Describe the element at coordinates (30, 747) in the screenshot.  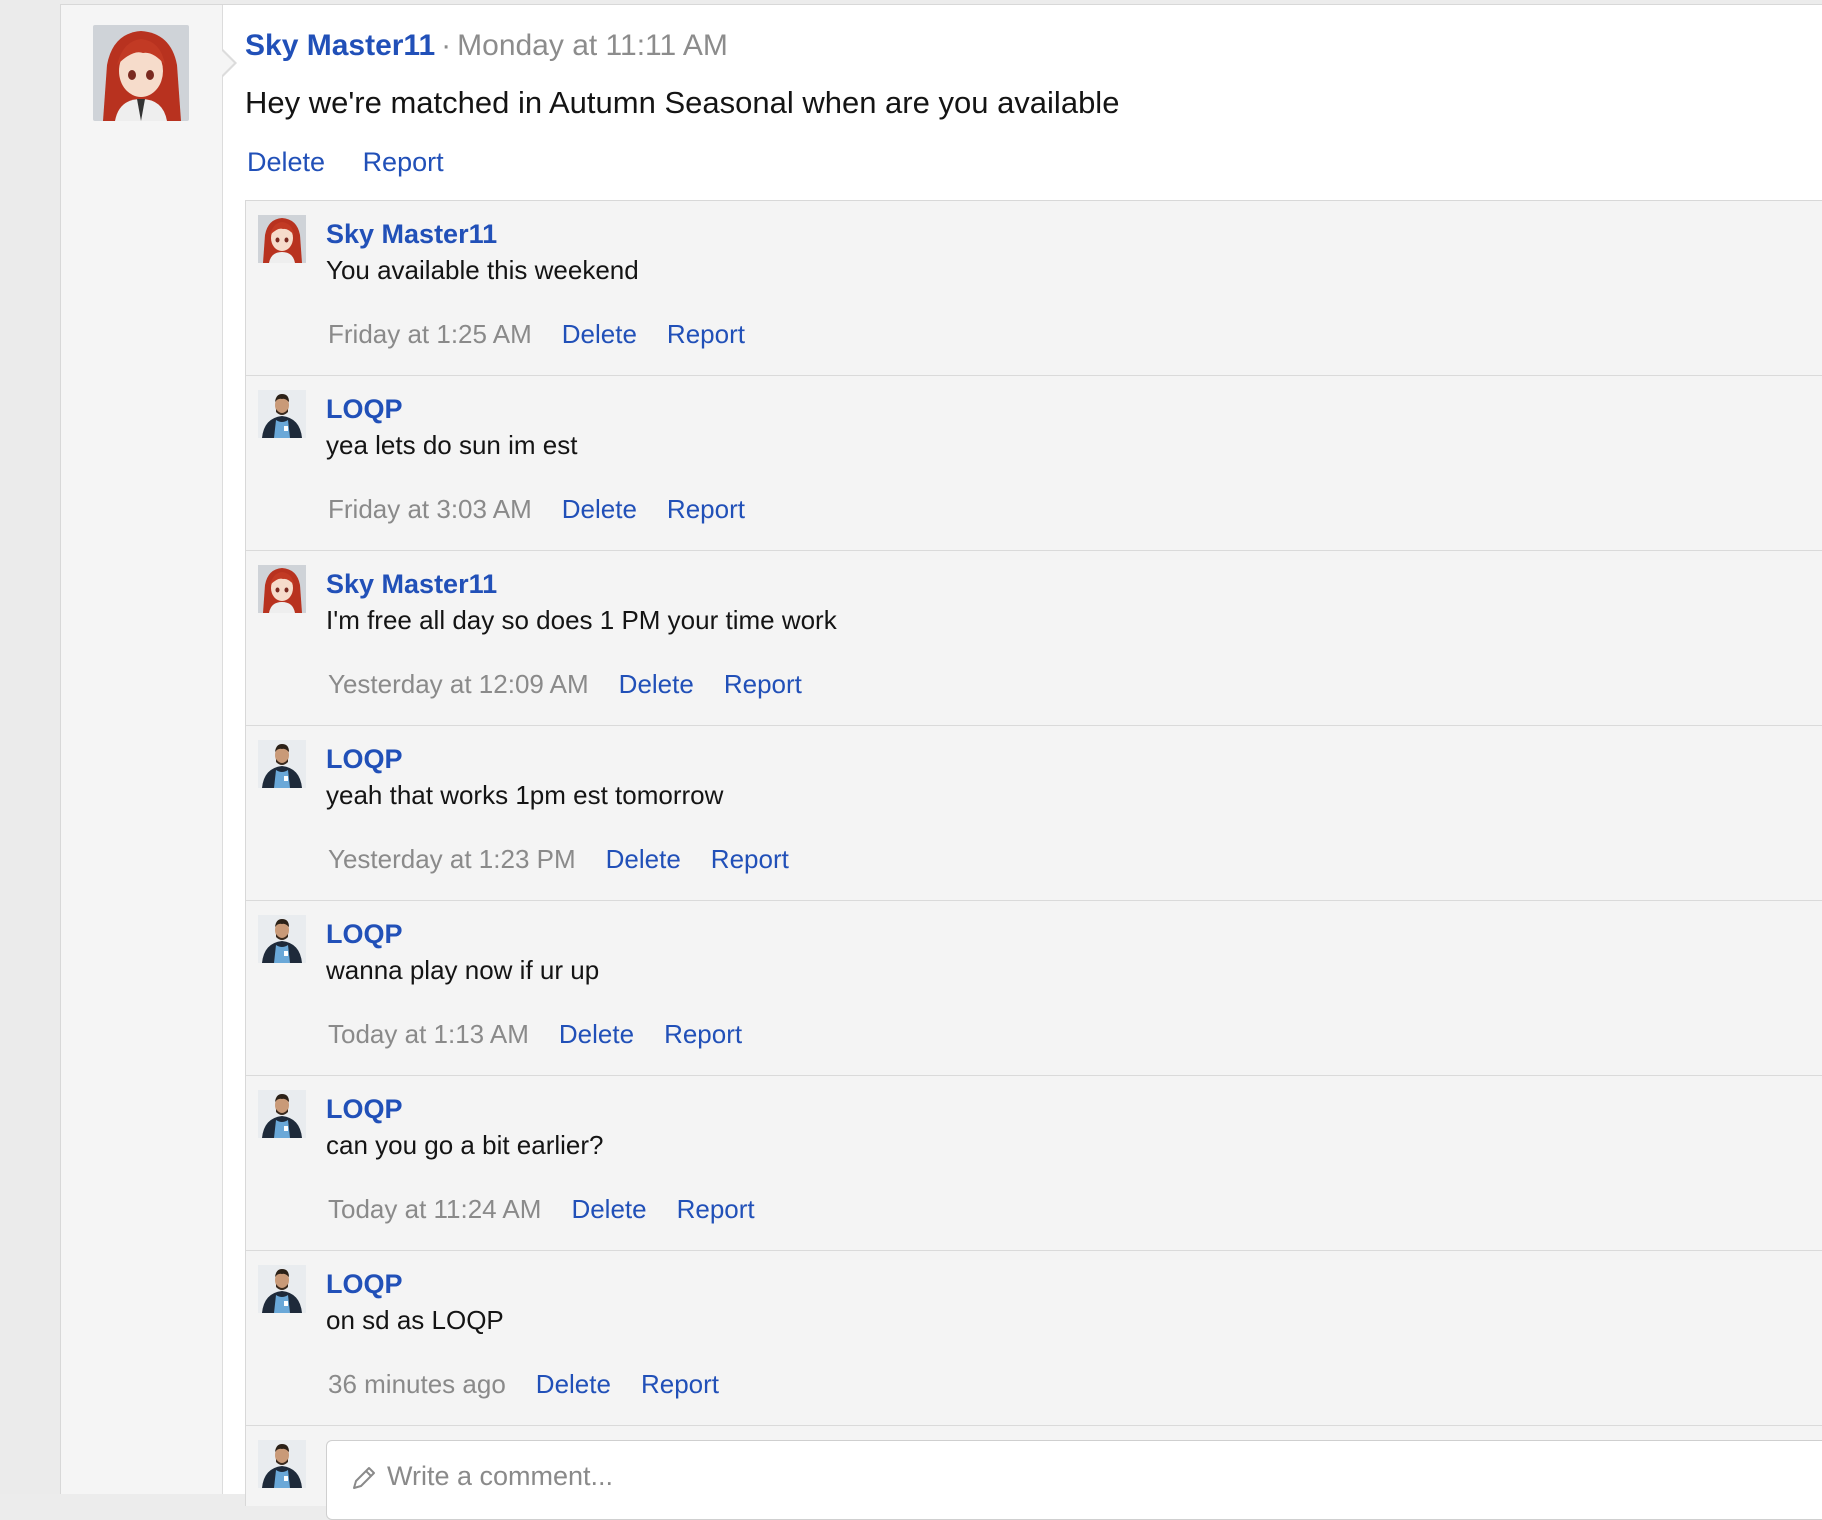
I see `page-left-margin` at that location.